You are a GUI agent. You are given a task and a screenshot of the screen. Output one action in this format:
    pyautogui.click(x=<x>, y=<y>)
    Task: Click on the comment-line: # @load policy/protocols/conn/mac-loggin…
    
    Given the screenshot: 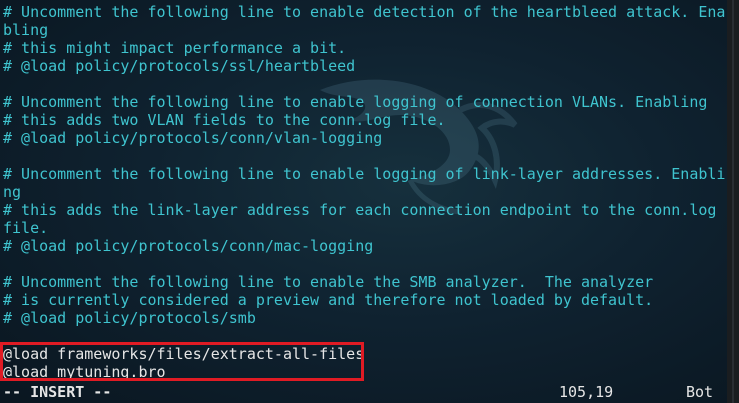 What is the action you would take?
    pyautogui.click(x=188, y=246)
    